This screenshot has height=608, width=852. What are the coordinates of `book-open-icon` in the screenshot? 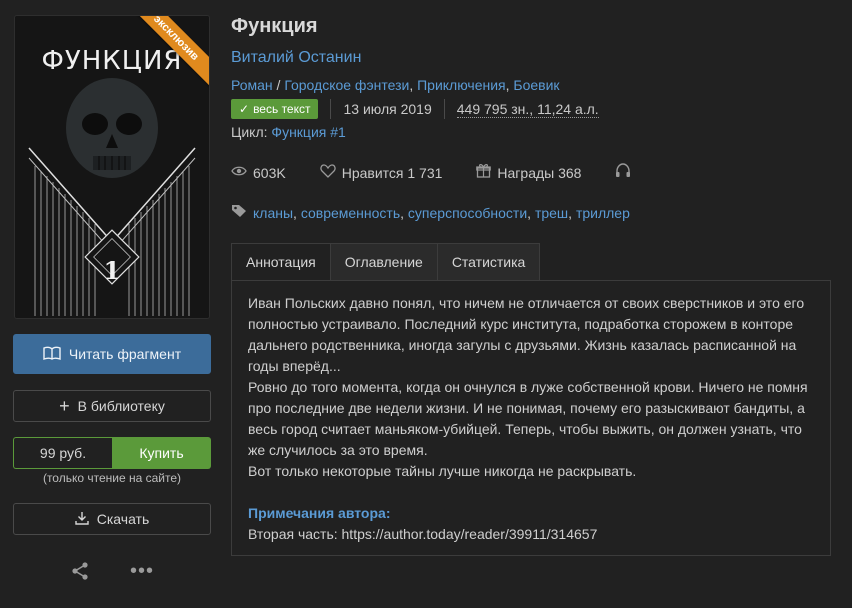 It's located at (52, 354).